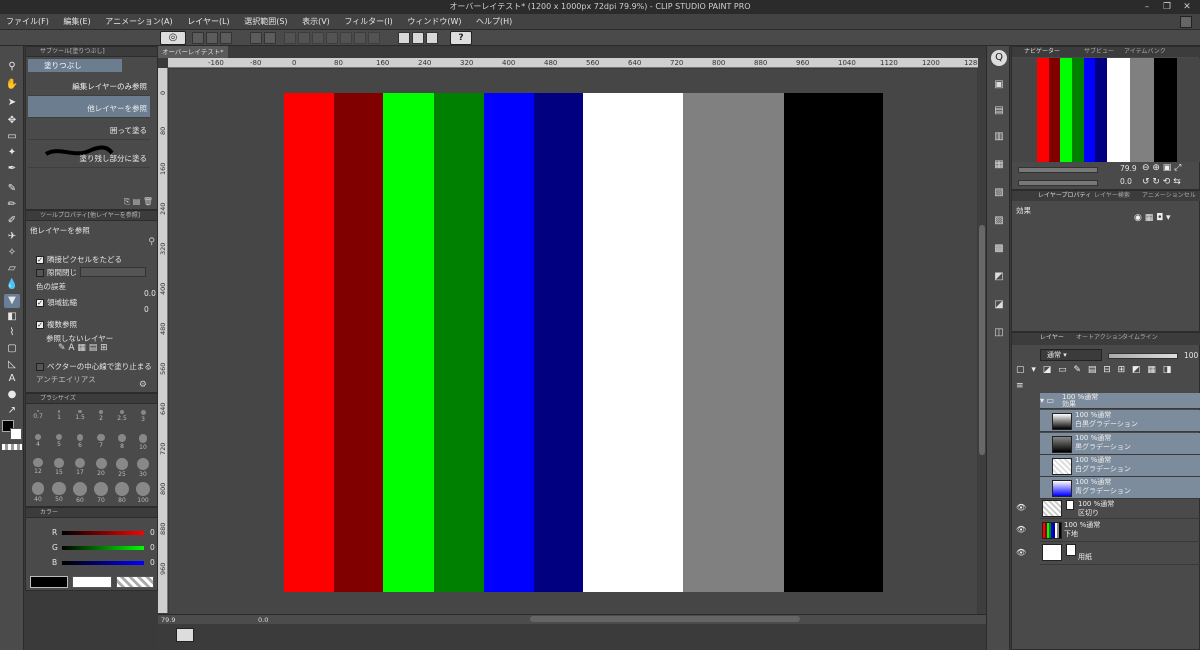  What do you see at coordinates (999, 193) in the screenshot?
I see `layer-ref-icon: ▧` at bounding box center [999, 193].